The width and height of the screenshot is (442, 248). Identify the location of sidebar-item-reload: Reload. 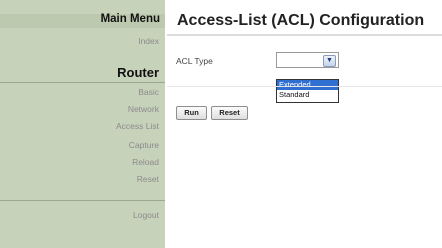
(145, 162).